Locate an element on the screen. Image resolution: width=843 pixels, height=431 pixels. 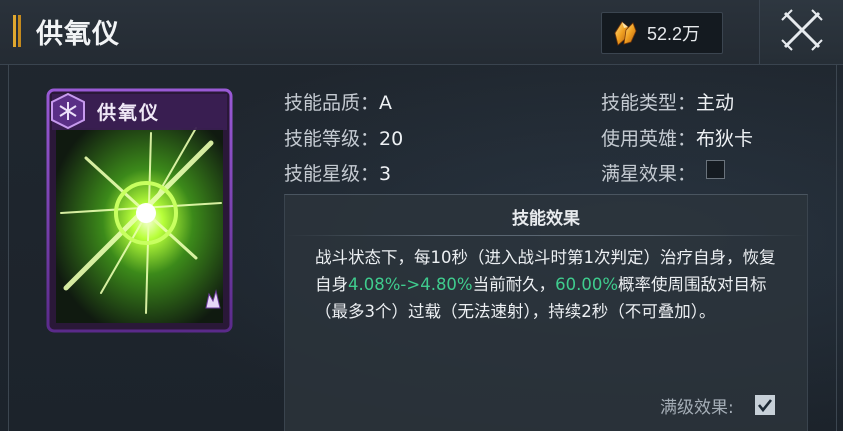
type-label: 技能类型： is located at coordinates (649, 103).